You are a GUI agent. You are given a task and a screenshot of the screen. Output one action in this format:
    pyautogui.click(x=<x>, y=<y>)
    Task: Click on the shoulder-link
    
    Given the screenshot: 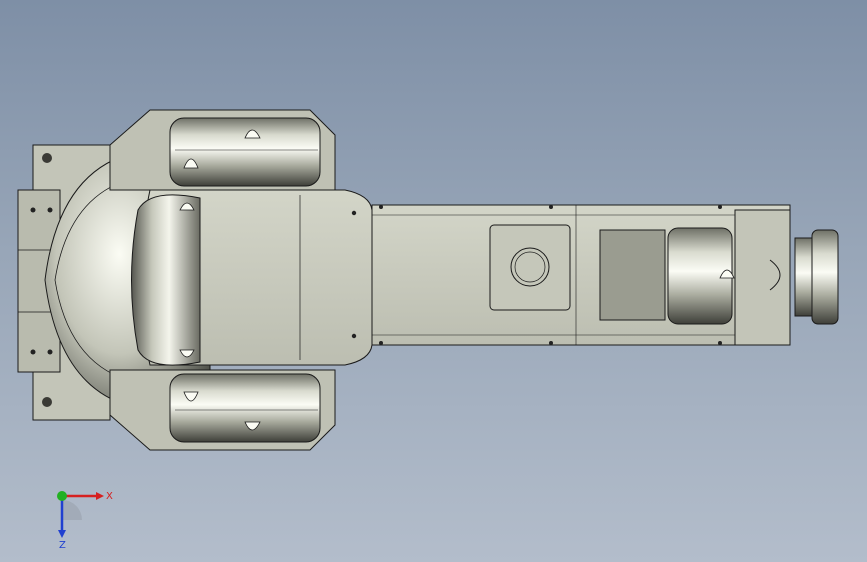 What is the action you would take?
    pyautogui.click(x=252, y=277)
    